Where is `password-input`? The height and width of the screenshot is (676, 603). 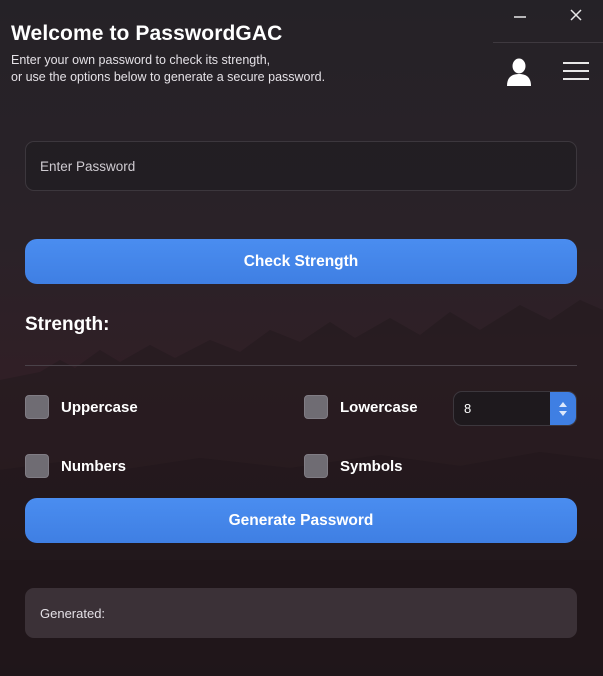 password-input is located at coordinates (301, 166).